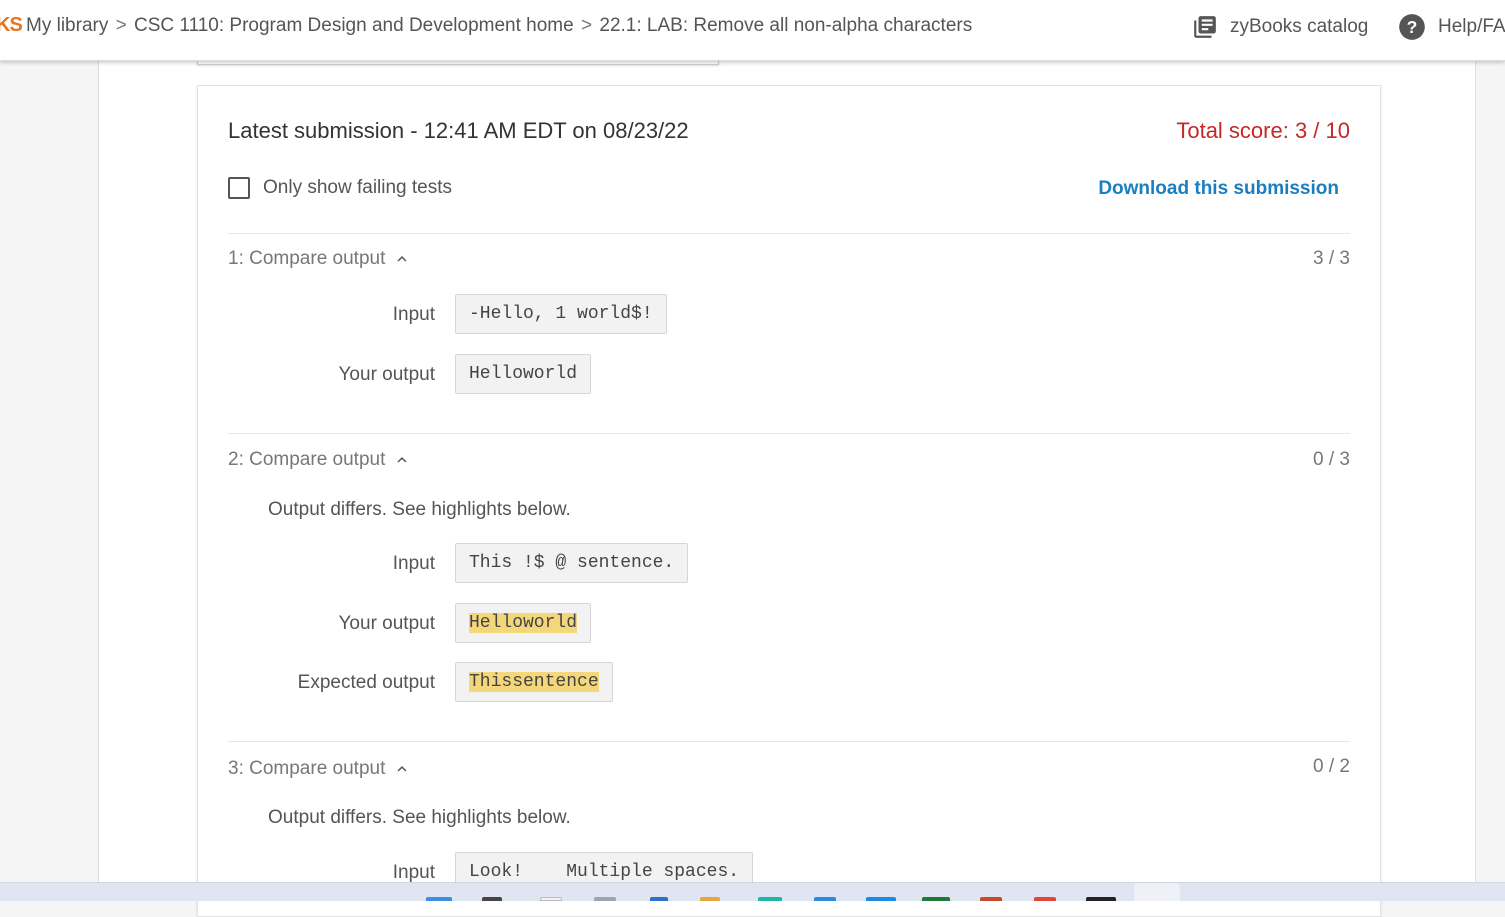 Image resolution: width=1505 pixels, height=917 pixels. Describe the element at coordinates (1471, 26) in the screenshot. I see `help-label: Help/FA` at that location.